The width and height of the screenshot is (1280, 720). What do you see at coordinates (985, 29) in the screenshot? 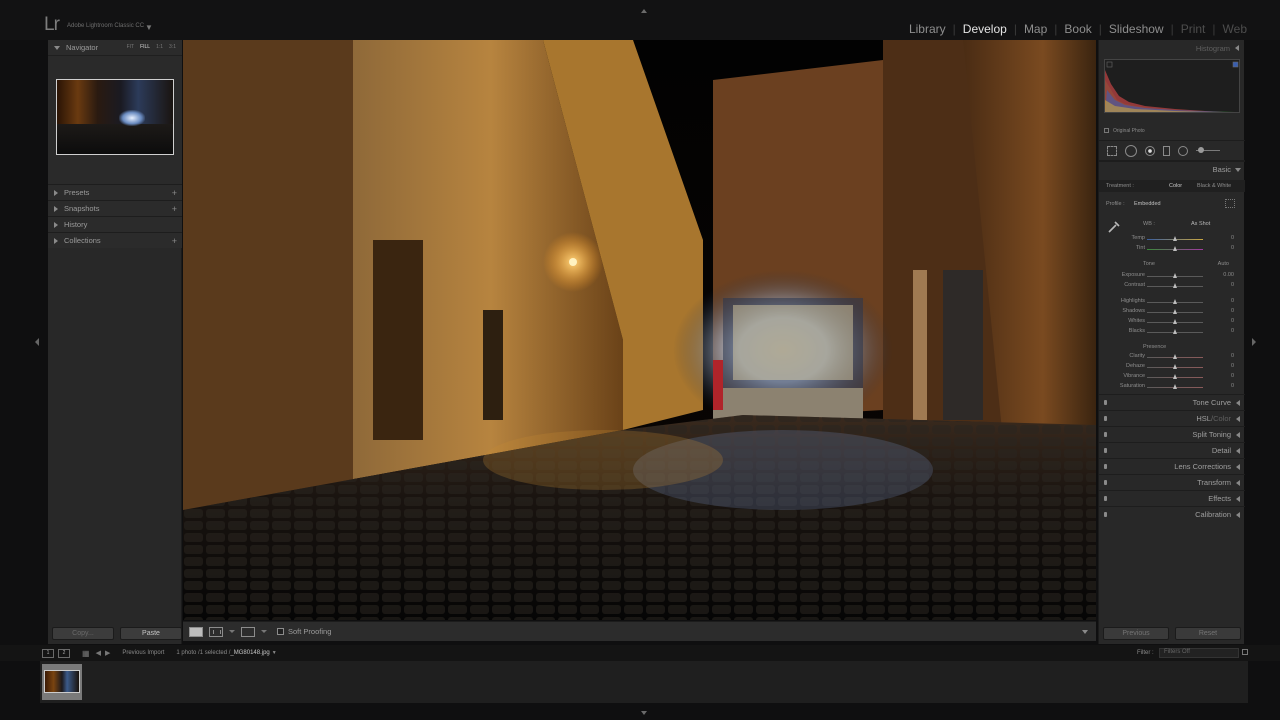
I see `module-develop: Develop` at bounding box center [985, 29].